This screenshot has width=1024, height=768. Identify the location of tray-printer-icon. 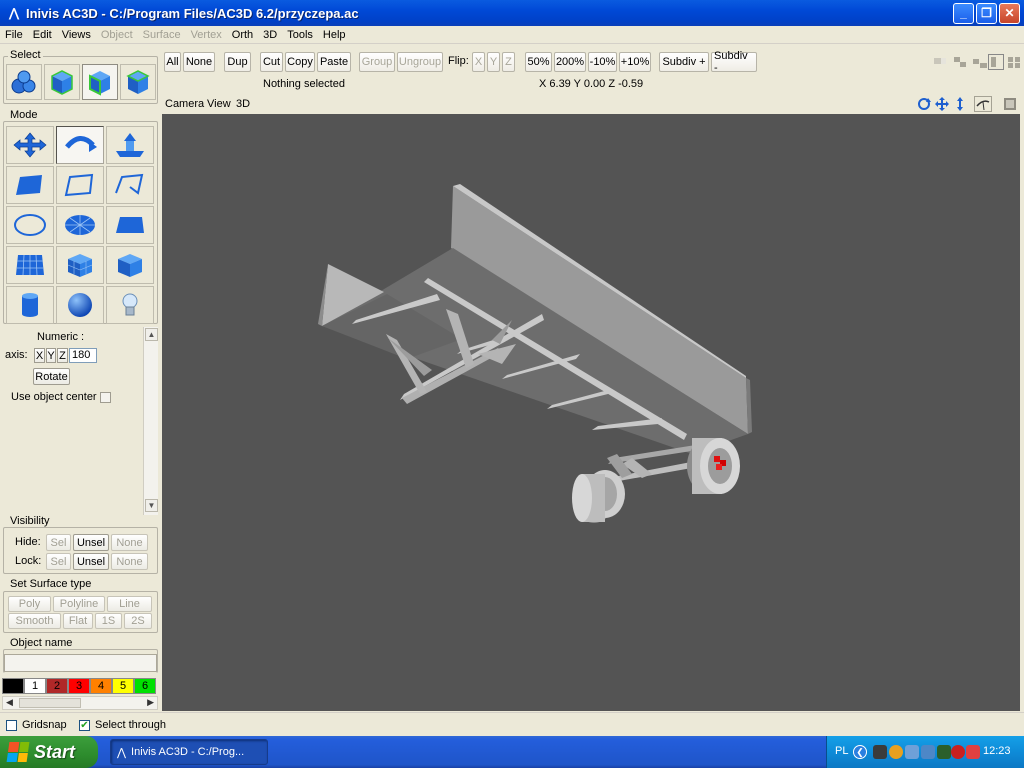
(880, 752).